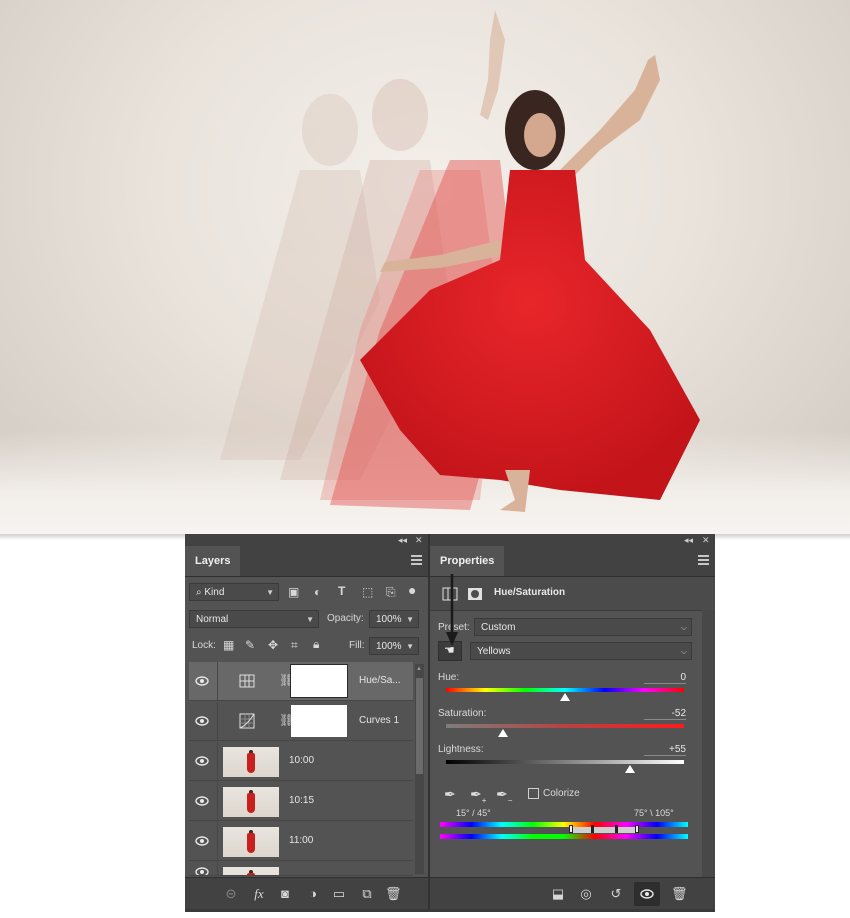  Describe the element at coordinates (228, 645) in the screenshot. I see `lock-transparency-icon: ▦` at that location.